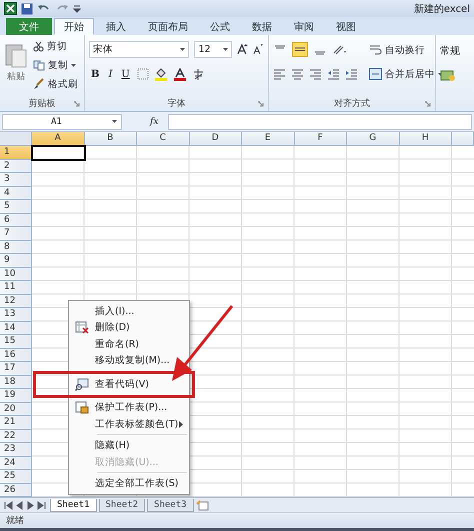  I want to click on row-header: 23, so click(16, 449).